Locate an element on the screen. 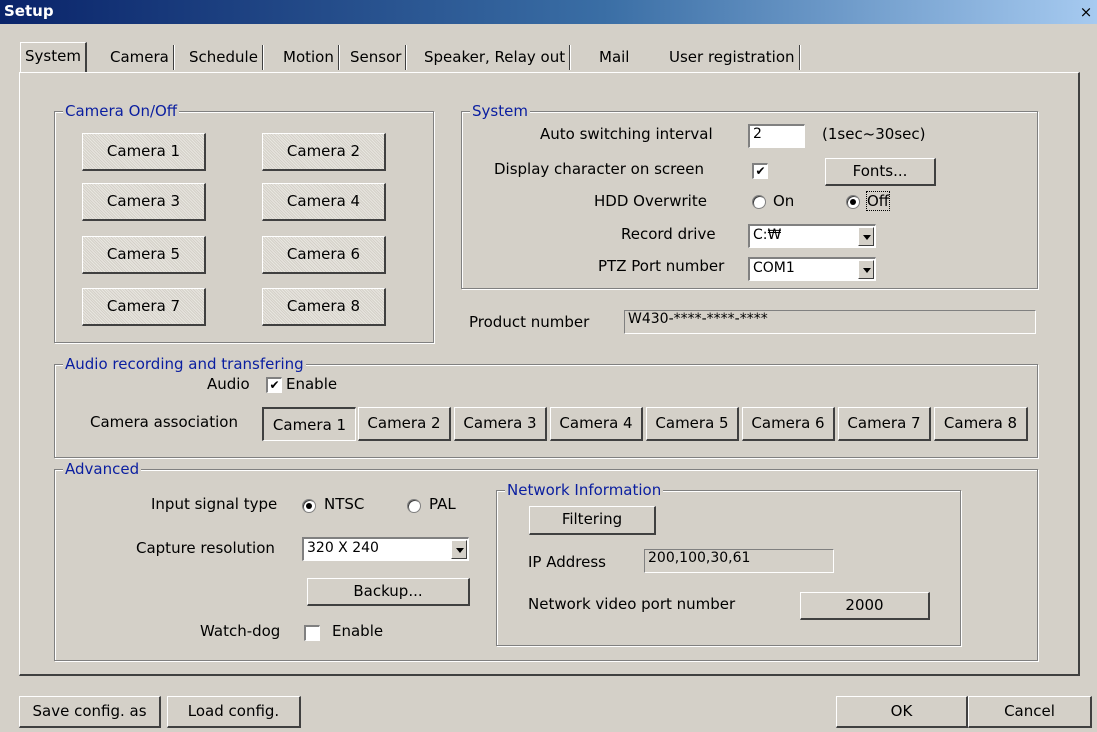 The width and height of the screenshot is (1097, 732). network-video-port-label: Network video port number is located at coordinates (632, 604).